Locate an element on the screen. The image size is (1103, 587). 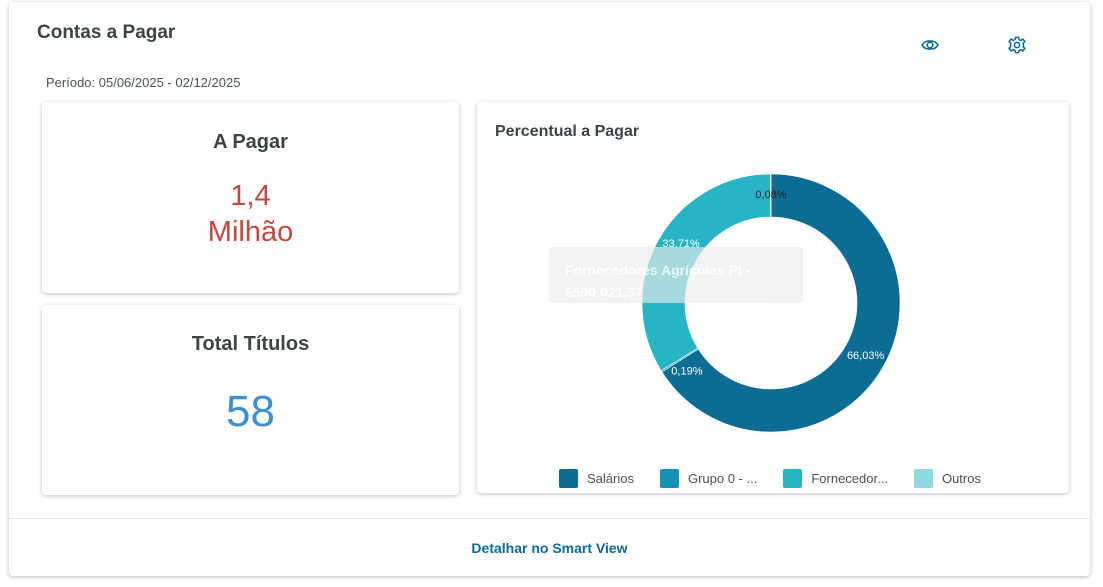
legend-label: Outros is located at coordinates (961, 478).